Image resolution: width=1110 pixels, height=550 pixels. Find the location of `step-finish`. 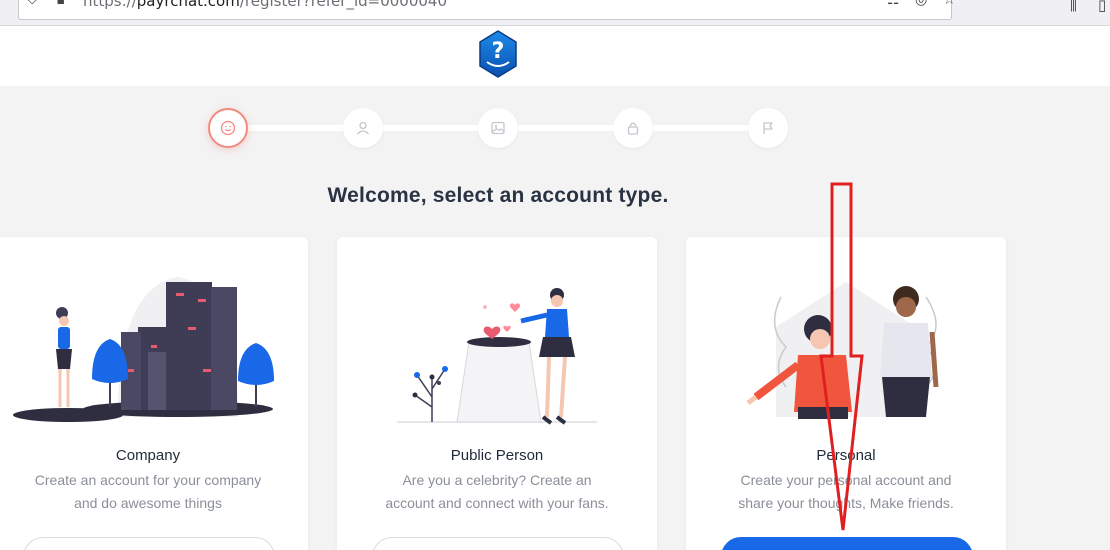

step-finish is located at coordinates (768, 128).